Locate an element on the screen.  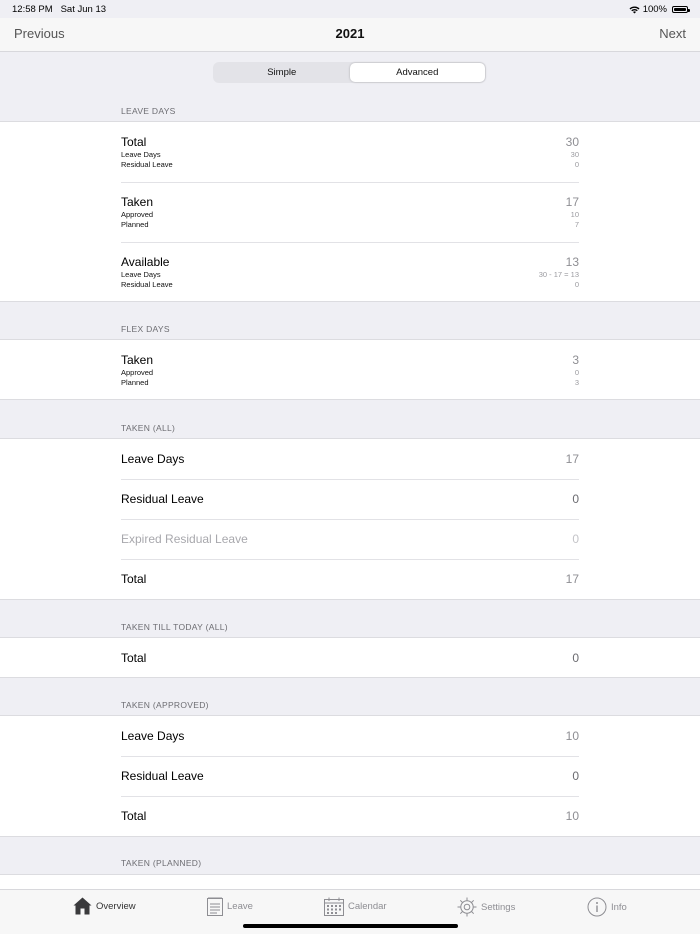
battery-percent: 100% is located at coordinates (654, 9).